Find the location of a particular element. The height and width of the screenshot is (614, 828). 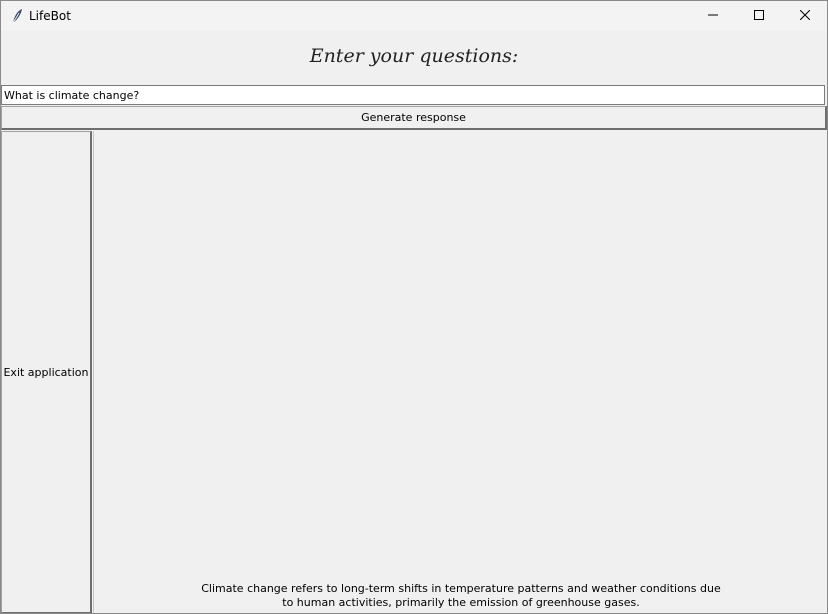

close-icon is located at coordinates (805, 16).